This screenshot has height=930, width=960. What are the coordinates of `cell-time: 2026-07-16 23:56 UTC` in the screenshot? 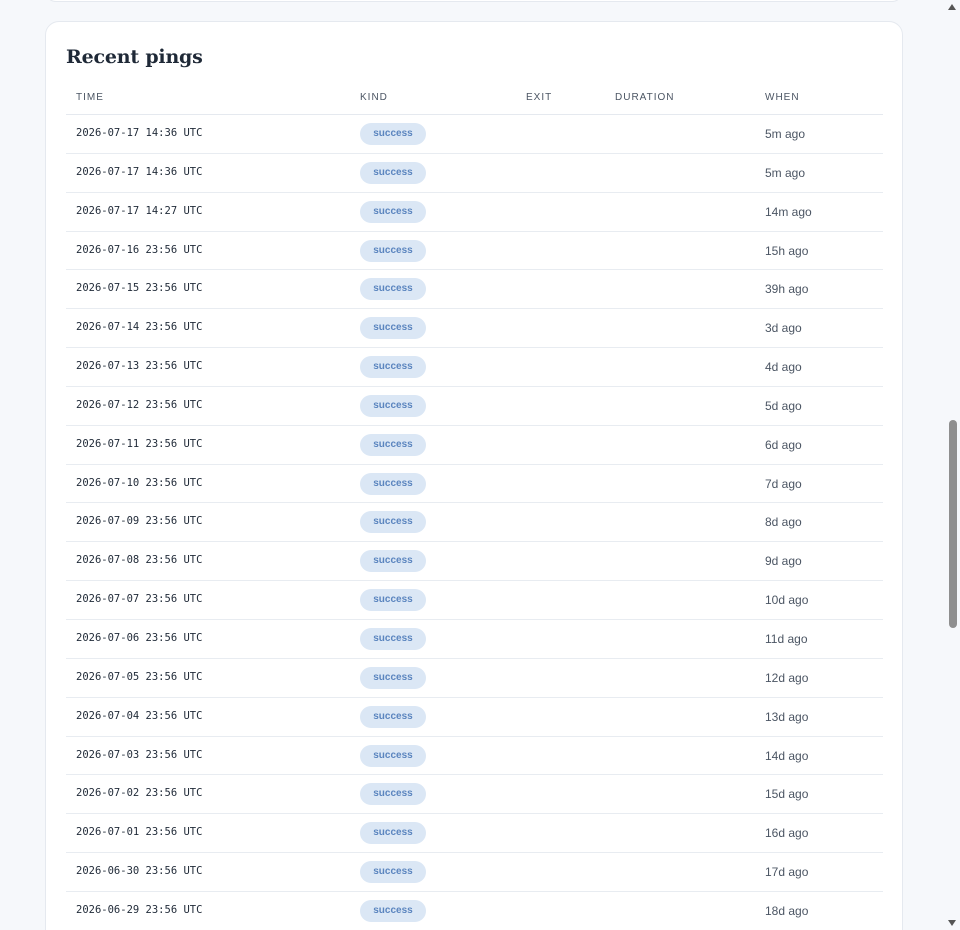 It's located at (139, 249).